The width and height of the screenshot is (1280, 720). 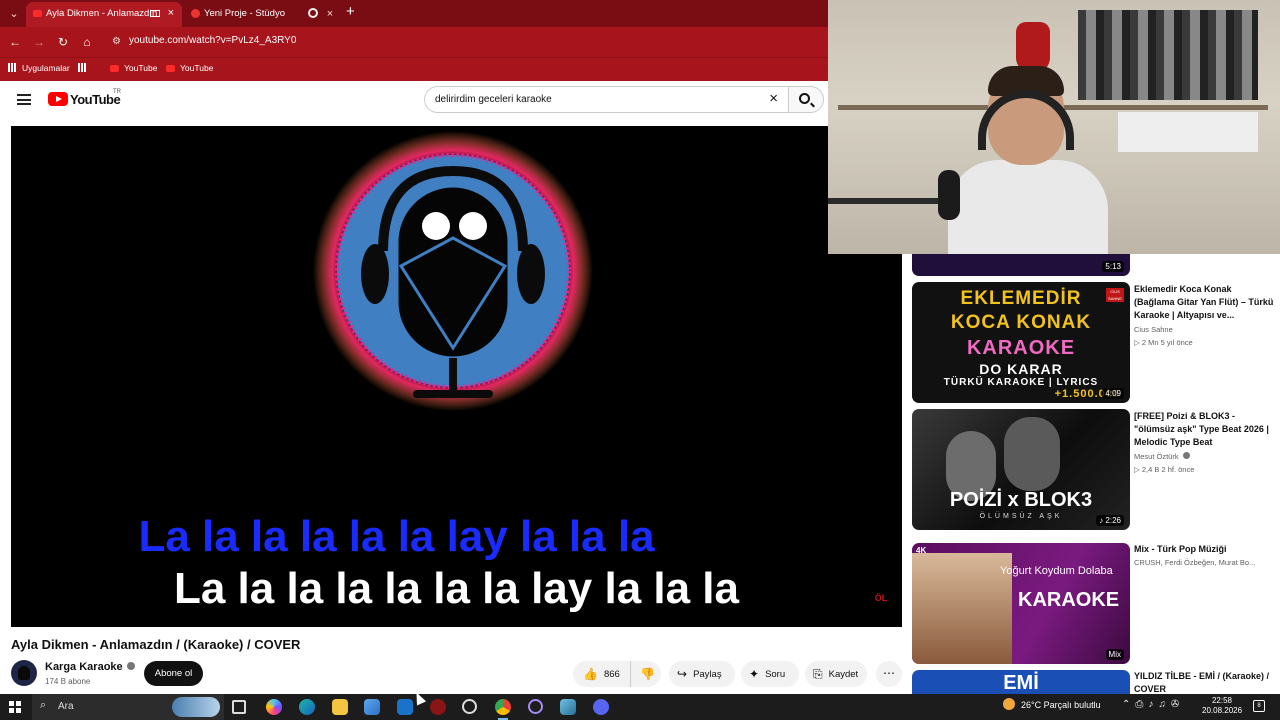 What do you see at coordinates (601, 707) in the screenshot?
I see `discord-icon` at bounding box center [601, 707].